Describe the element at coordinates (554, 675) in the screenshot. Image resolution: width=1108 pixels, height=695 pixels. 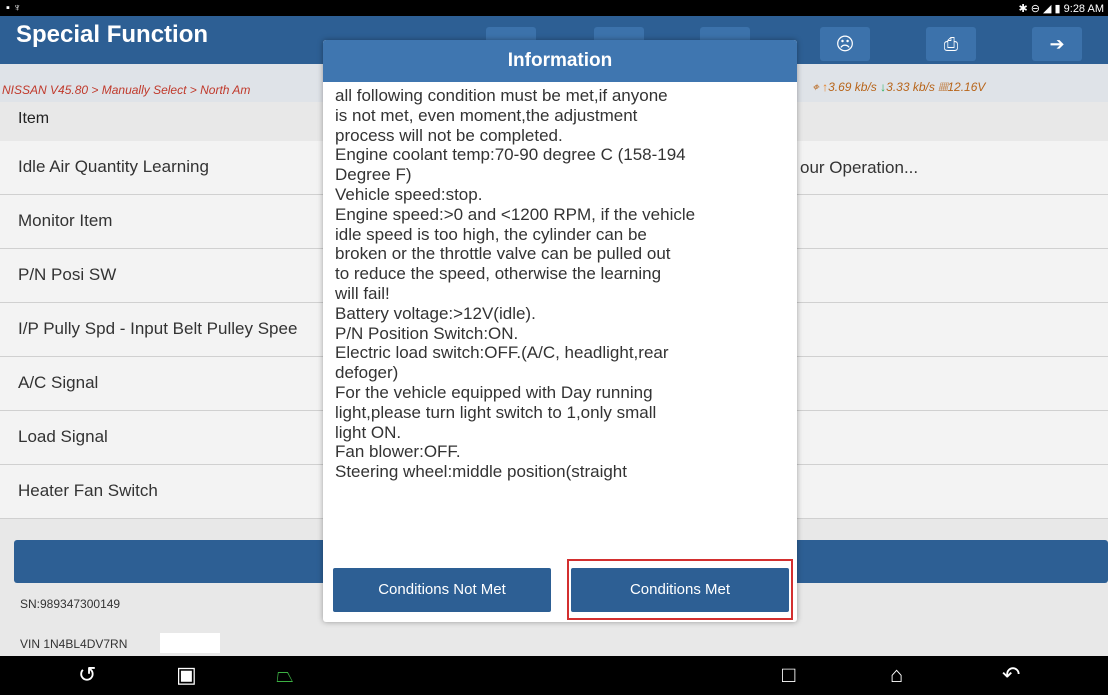
I see `android-nav-bar: ↺ ▣ ⏢ □ ⌂ ↶` at that location.